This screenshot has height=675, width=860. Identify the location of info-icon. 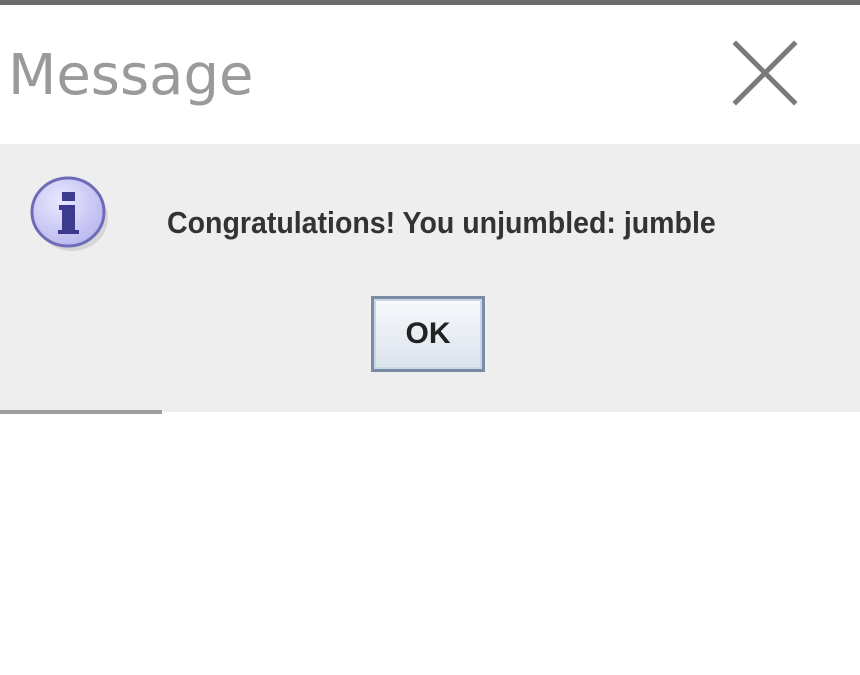
(70, 214).